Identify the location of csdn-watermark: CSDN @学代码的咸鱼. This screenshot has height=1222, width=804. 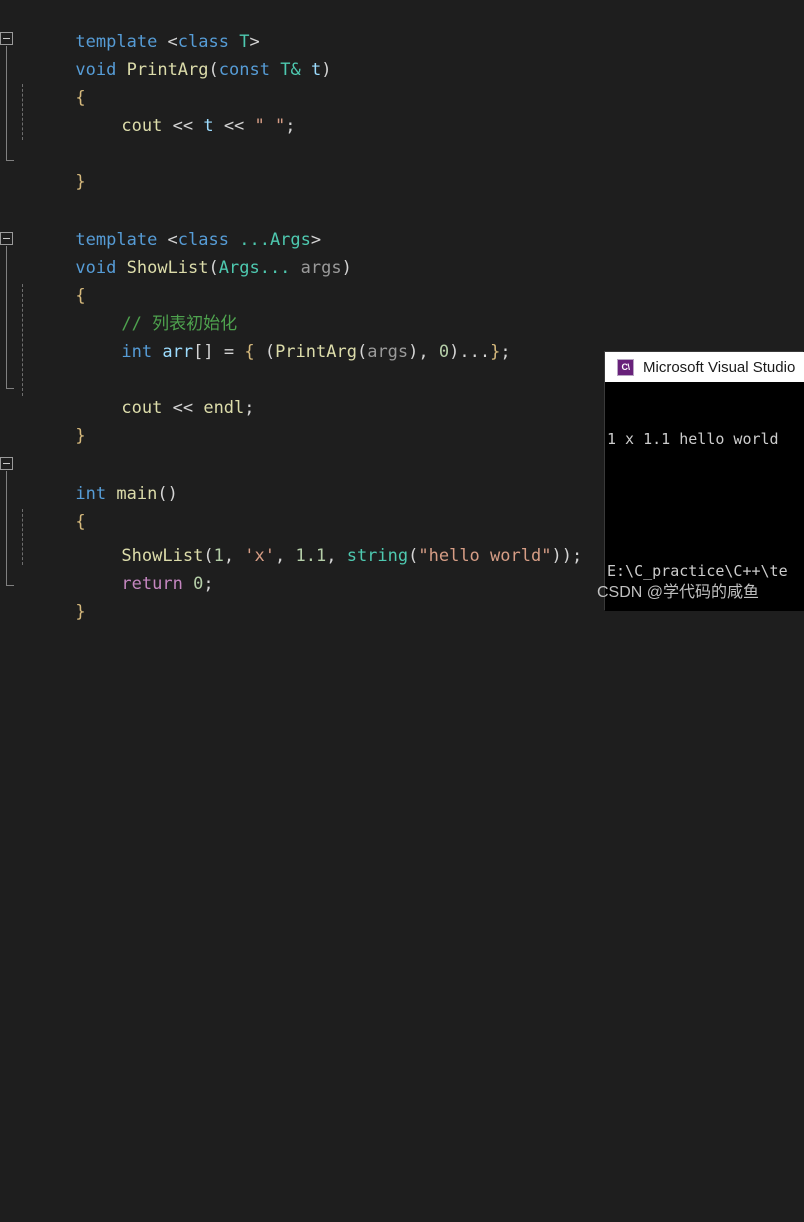
(678, 592).